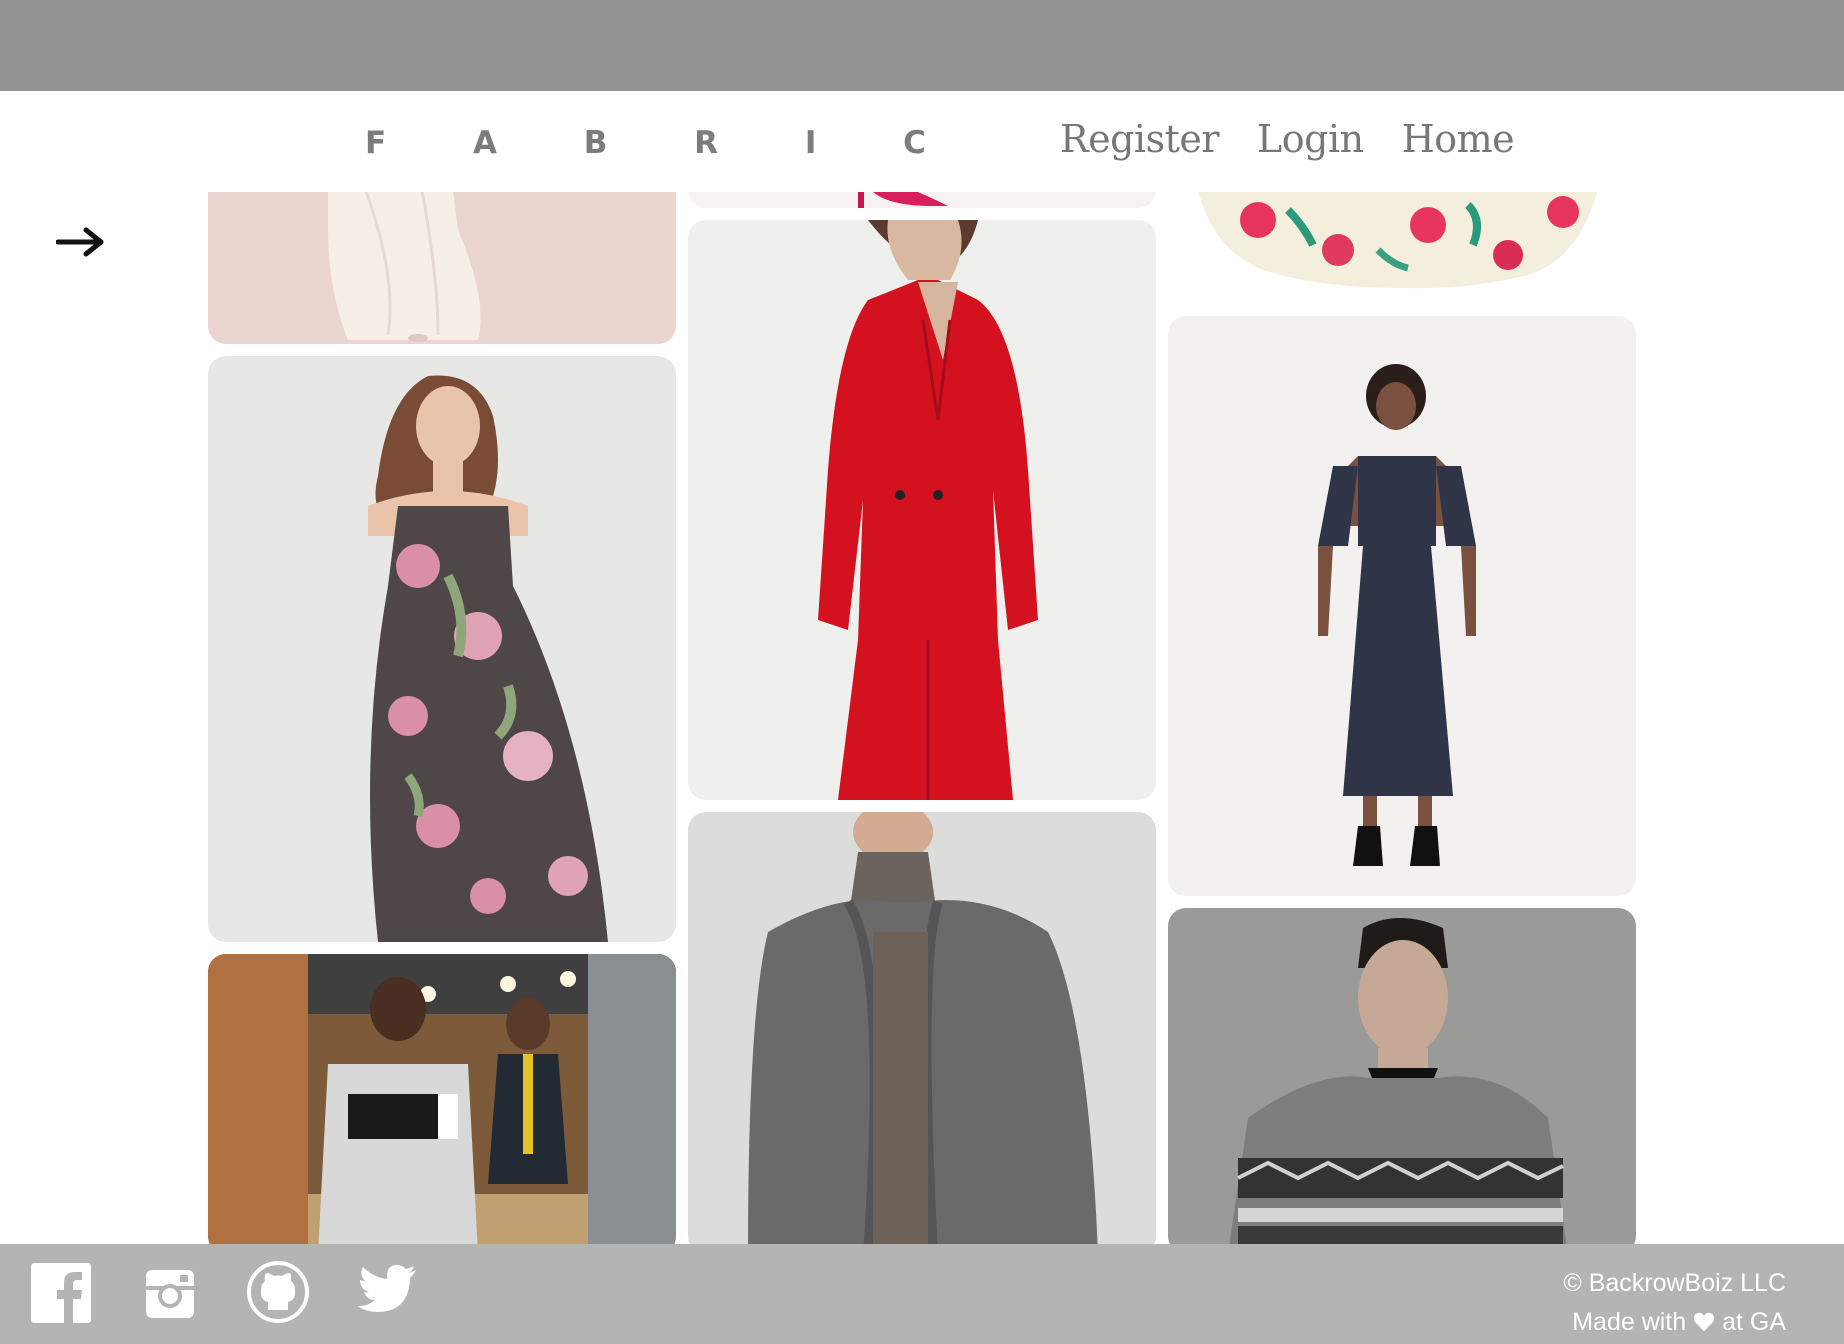 Image resolution: width=1844 pixels, height=1344 pixels. I want to click on twitter-icon, so click(387, 1291).